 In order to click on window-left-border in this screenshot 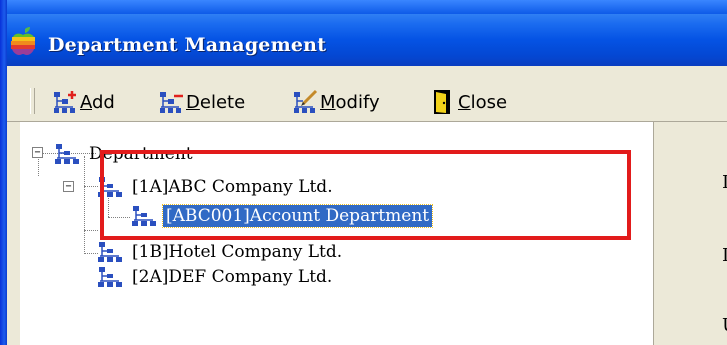, I will do `click(3, 172)`.